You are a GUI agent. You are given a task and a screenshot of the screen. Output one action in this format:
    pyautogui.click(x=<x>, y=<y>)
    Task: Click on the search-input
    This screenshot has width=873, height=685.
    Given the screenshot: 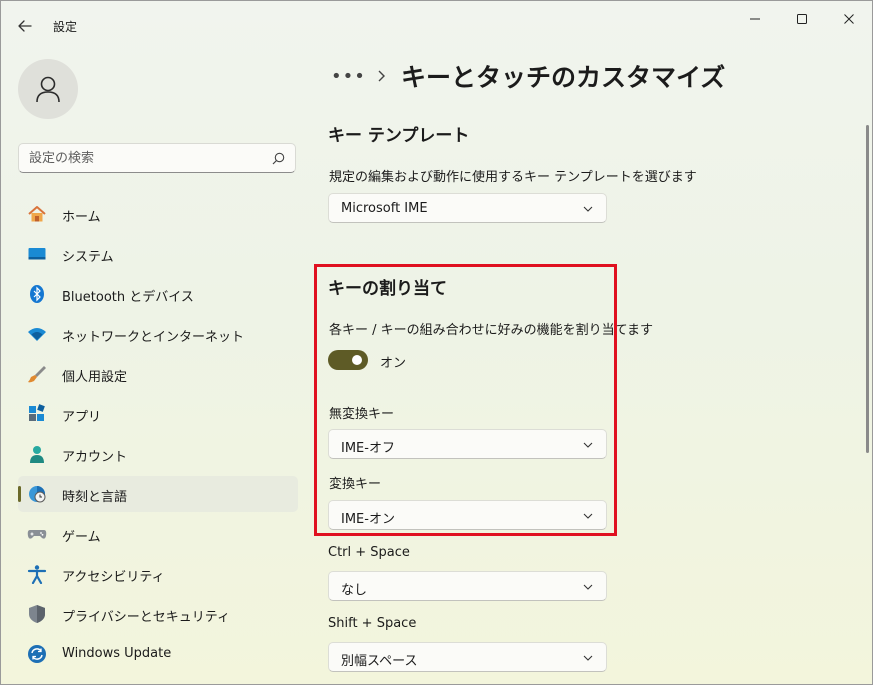 What is the action you would take?
    pyautogui.click(x=144, y=158)
    